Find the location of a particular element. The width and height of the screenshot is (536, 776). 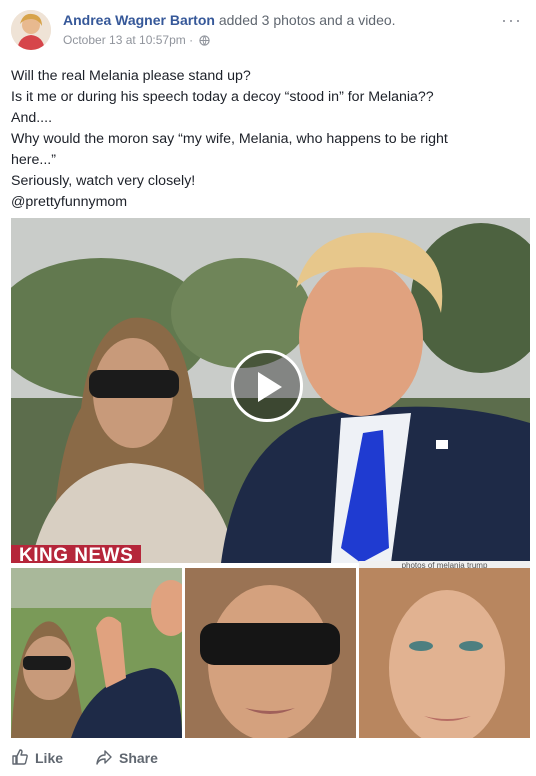

news-banner: KING NEWS is located at coordinates (76, 554).